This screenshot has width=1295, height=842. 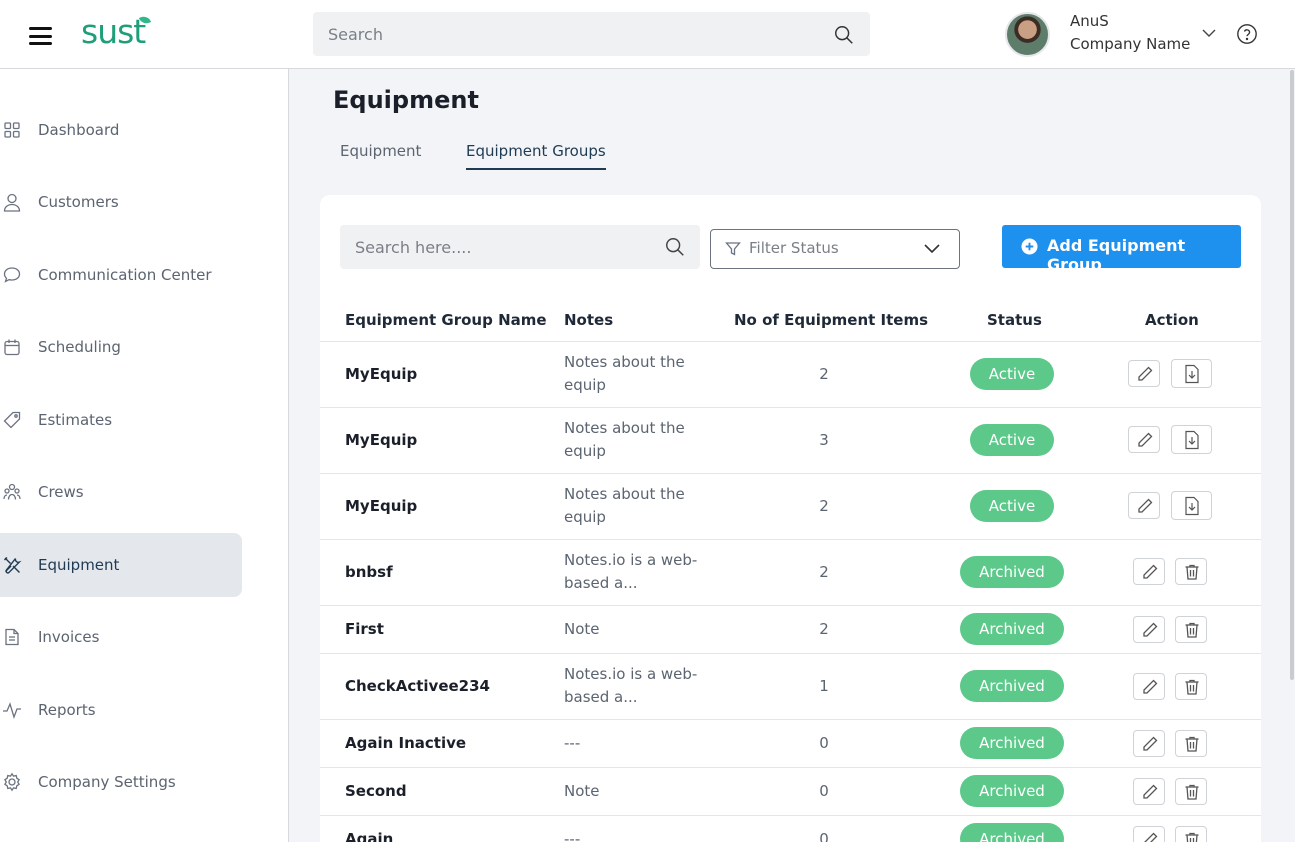 I want to click on avatar, so click(x=1027, y=34).